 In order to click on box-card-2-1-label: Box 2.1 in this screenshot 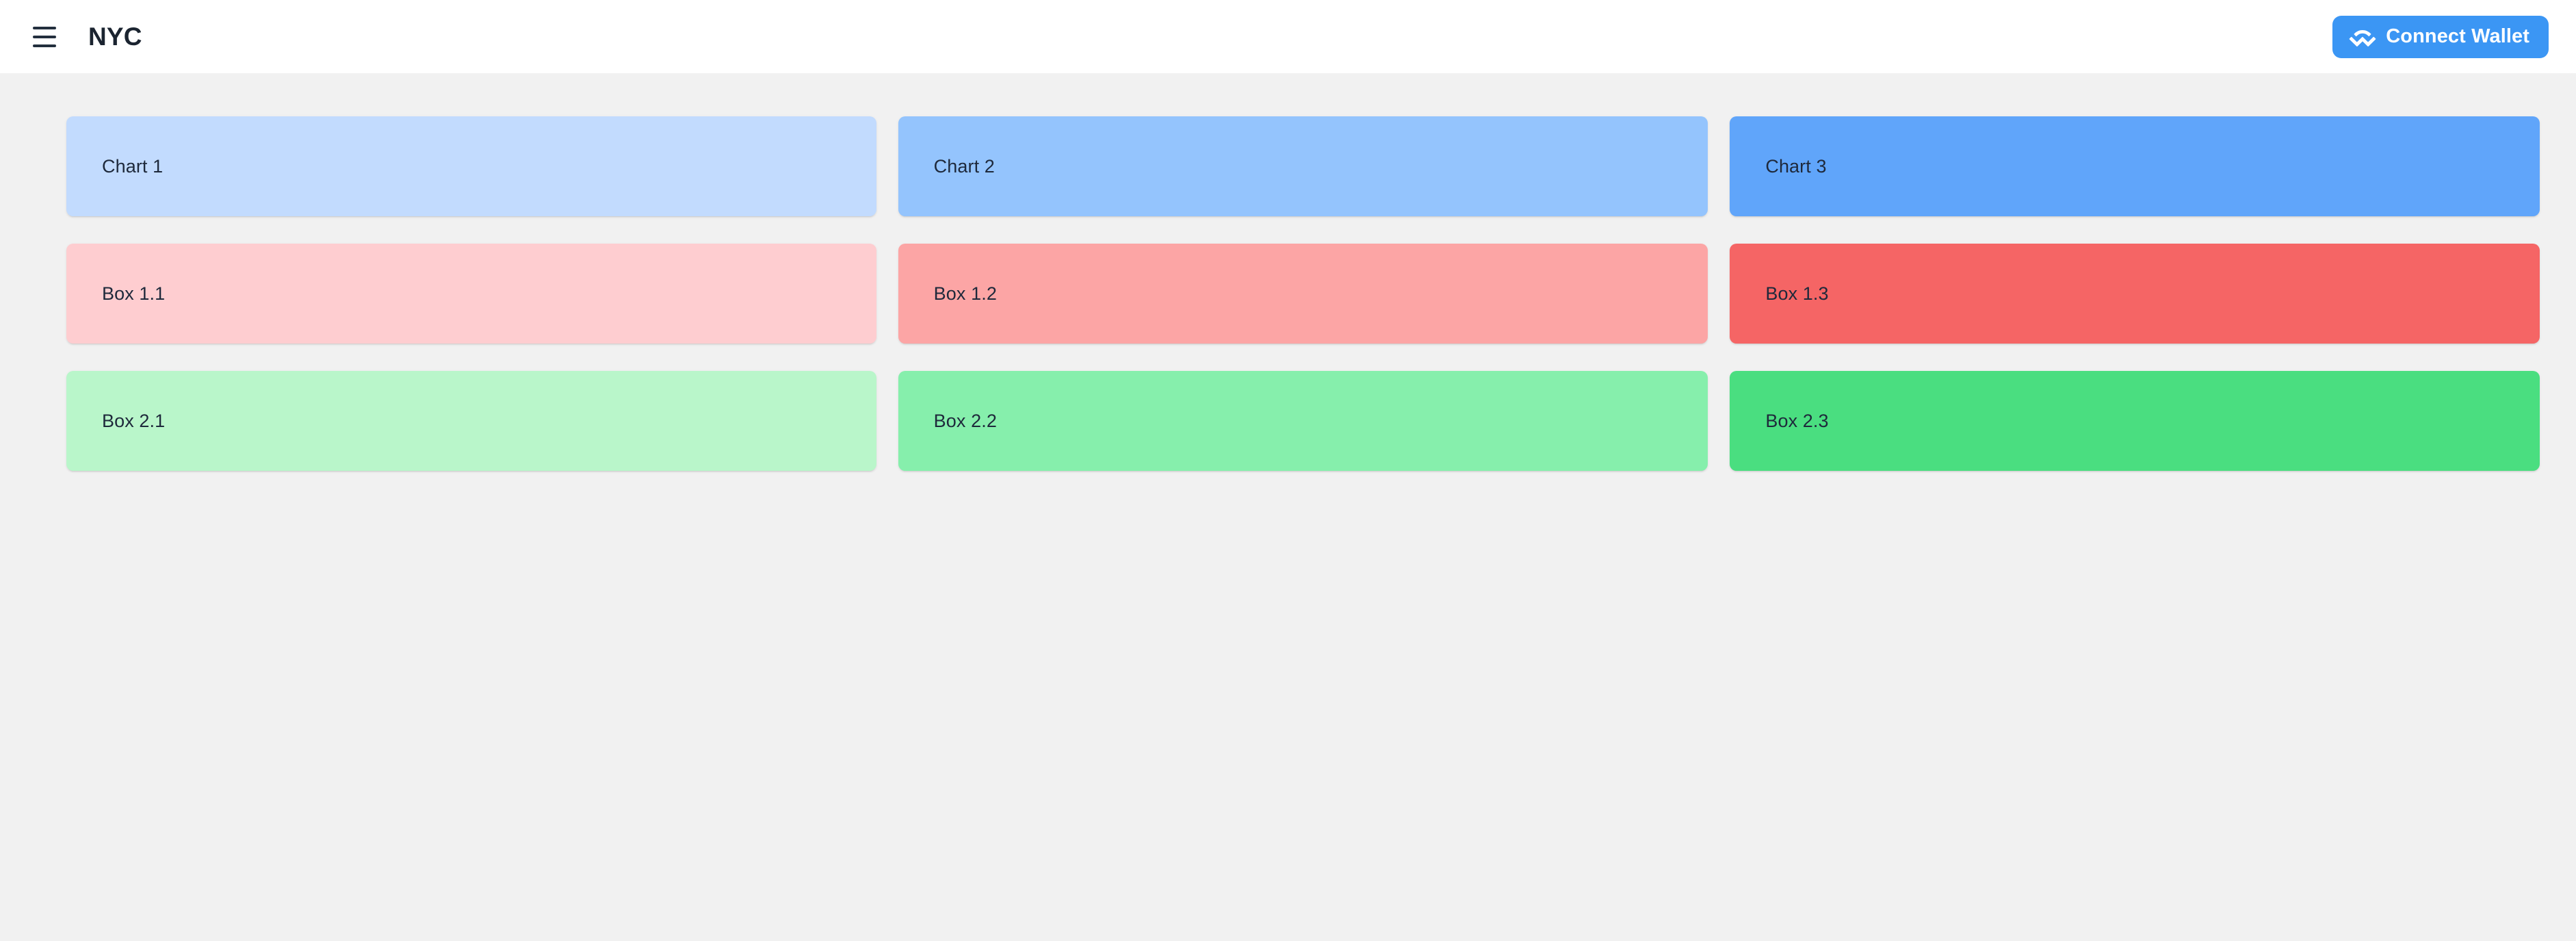, I will do `click(134, 420)`.